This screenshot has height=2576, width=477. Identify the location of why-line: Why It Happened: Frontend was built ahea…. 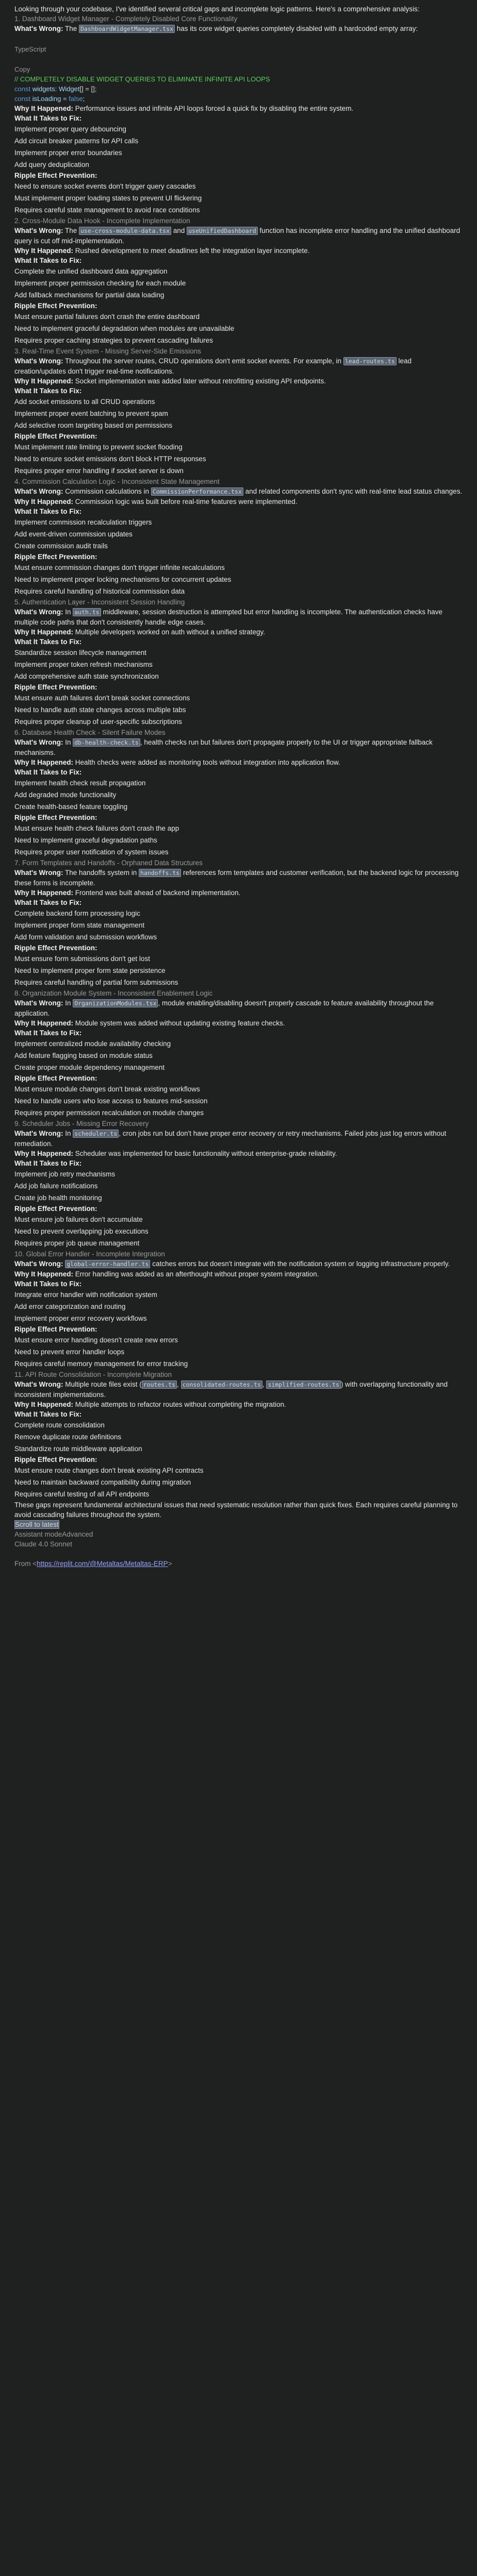
(238, 893).